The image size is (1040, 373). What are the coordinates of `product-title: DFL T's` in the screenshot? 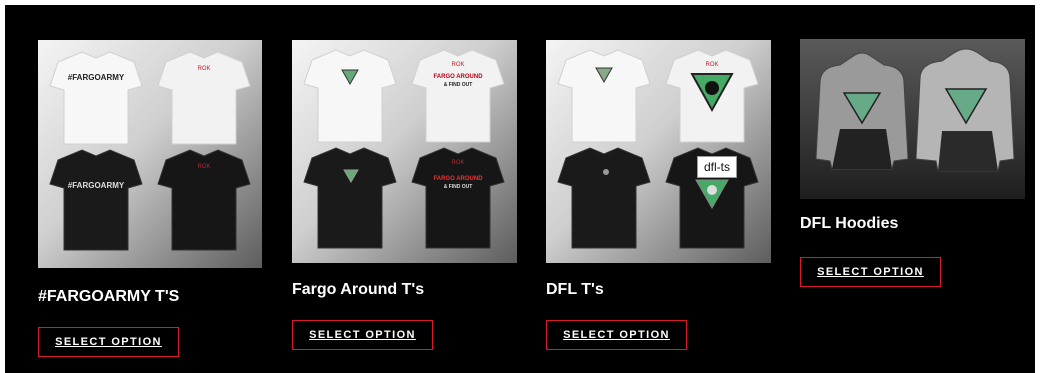 It's located at (575, 290).